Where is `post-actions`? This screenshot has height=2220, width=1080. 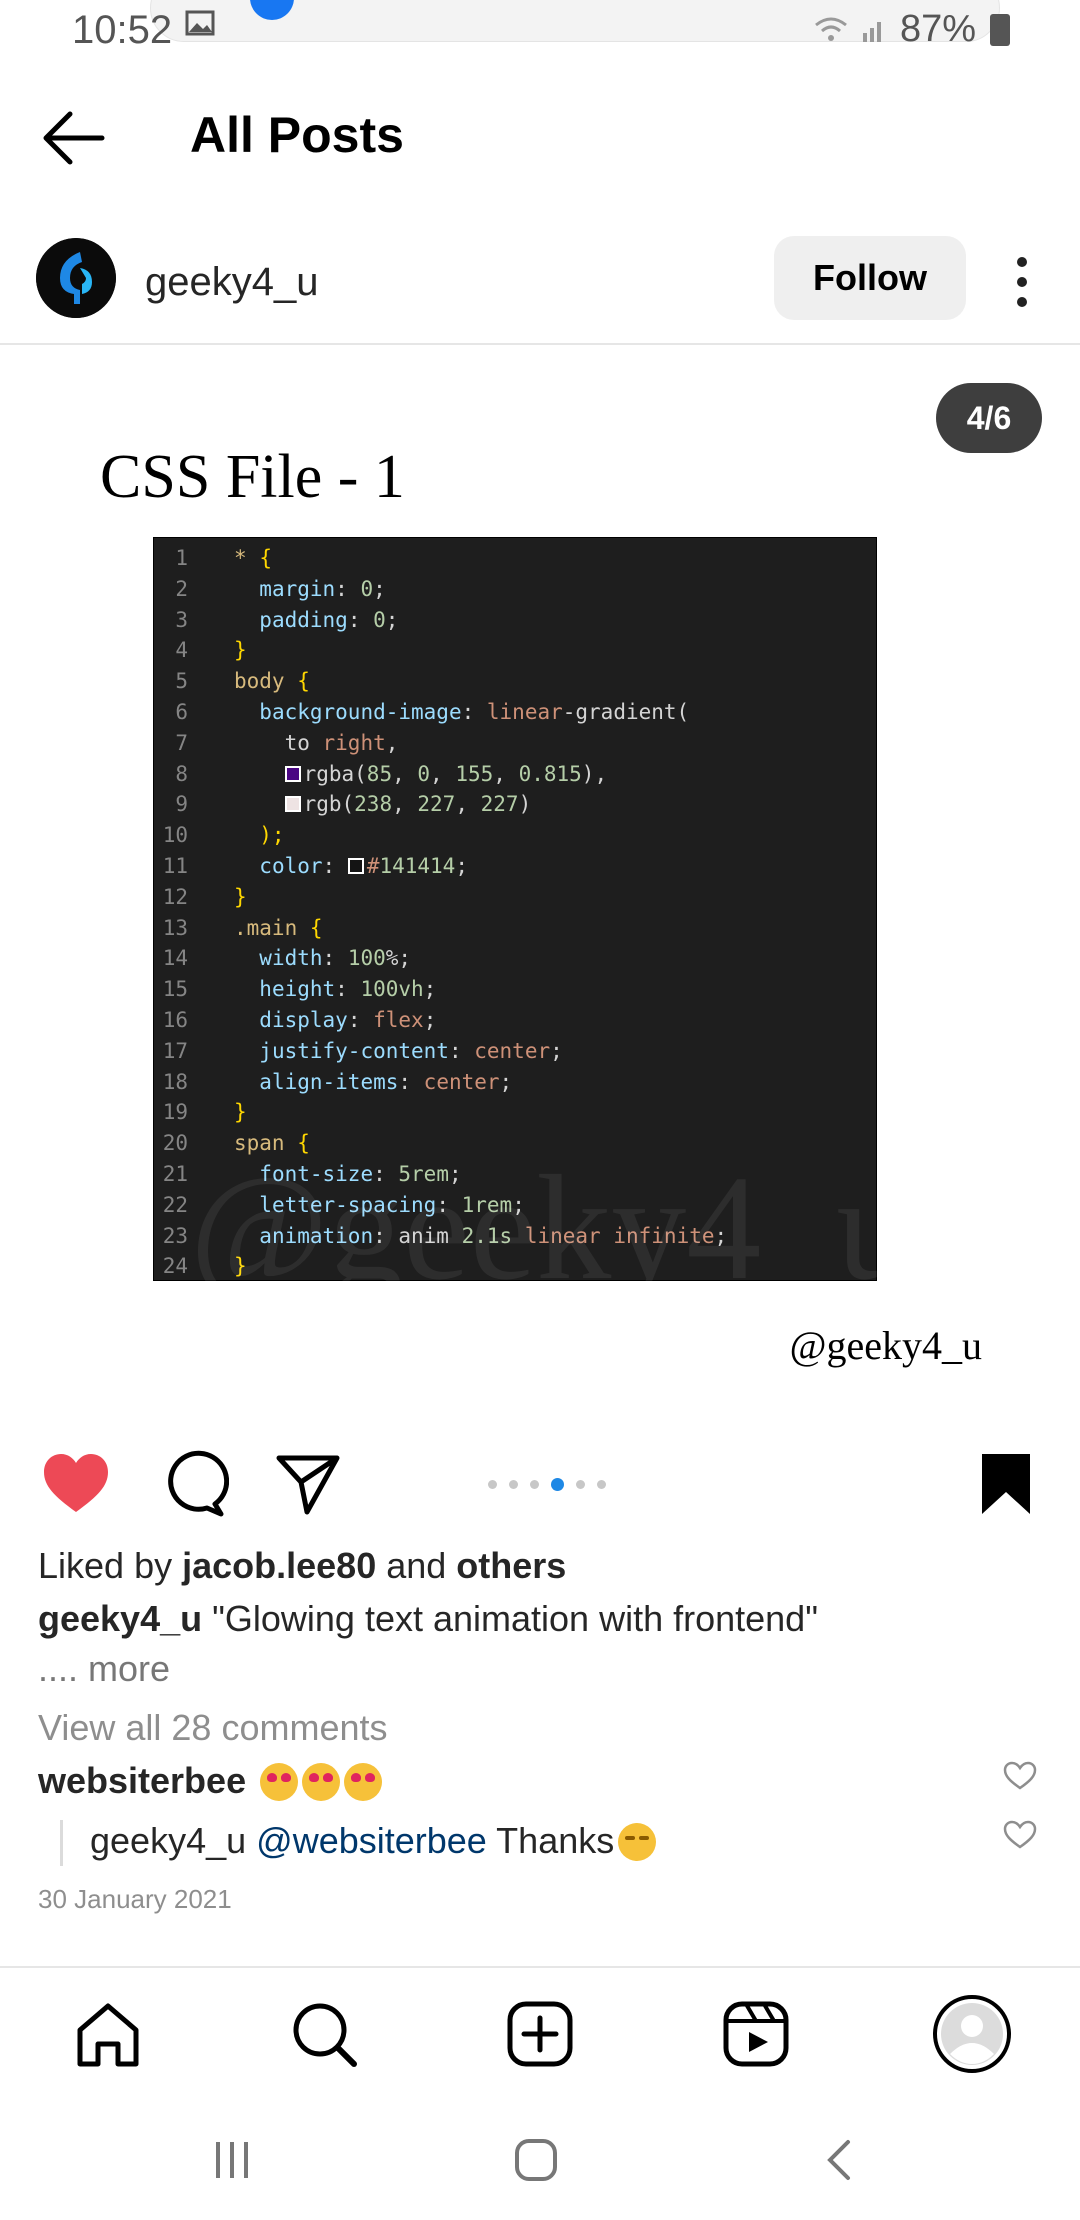
post-actions is located at coordinates (540, 1485).